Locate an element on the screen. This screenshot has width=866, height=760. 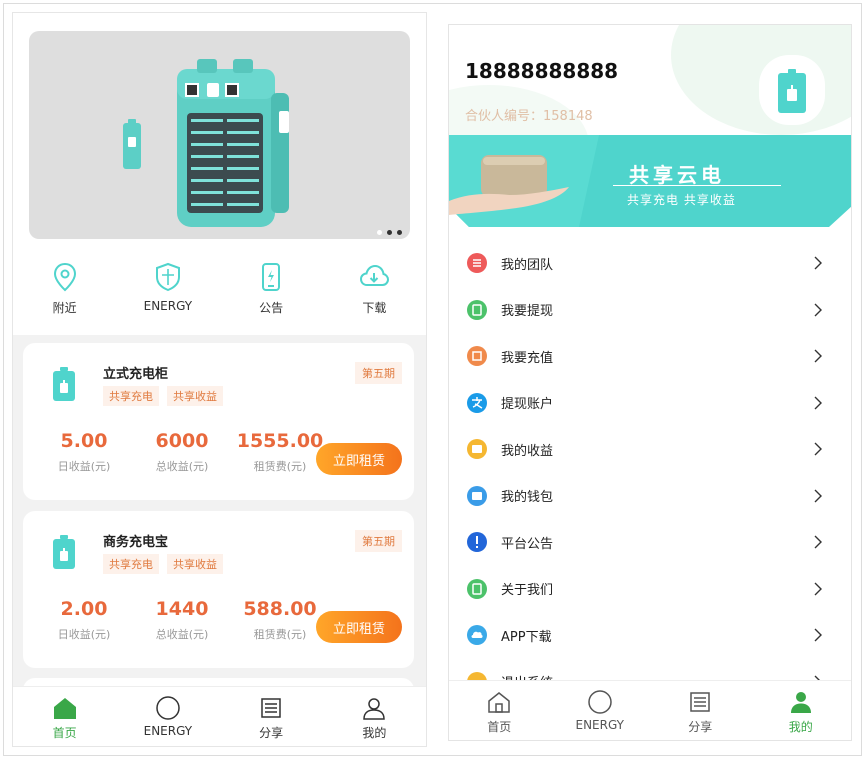
product-title: 立式充电柜 is located at coordinates (136, 374).